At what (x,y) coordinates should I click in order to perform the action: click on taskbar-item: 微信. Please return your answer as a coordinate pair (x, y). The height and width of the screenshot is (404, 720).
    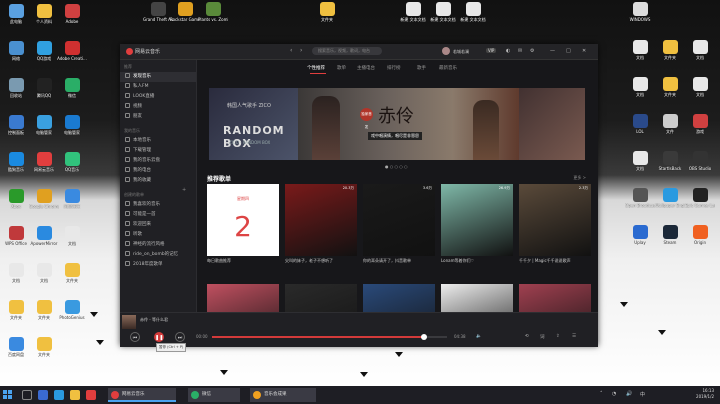
    Looking at the image, I should click on (214, 395).